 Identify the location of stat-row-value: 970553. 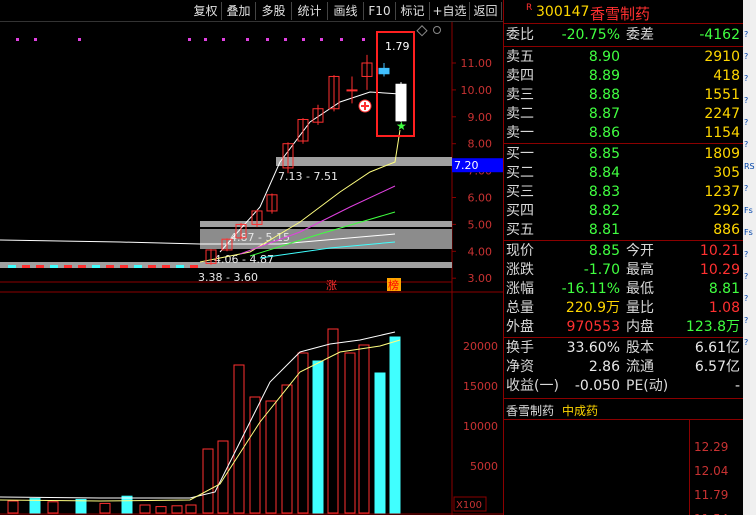
(593, 327).